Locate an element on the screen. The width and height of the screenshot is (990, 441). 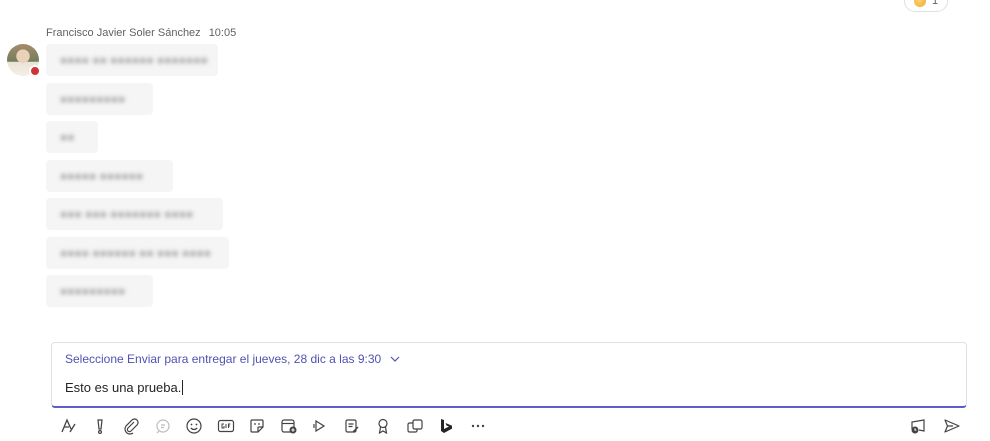
award-ribbon-icon is located at coordinates (383, 426).